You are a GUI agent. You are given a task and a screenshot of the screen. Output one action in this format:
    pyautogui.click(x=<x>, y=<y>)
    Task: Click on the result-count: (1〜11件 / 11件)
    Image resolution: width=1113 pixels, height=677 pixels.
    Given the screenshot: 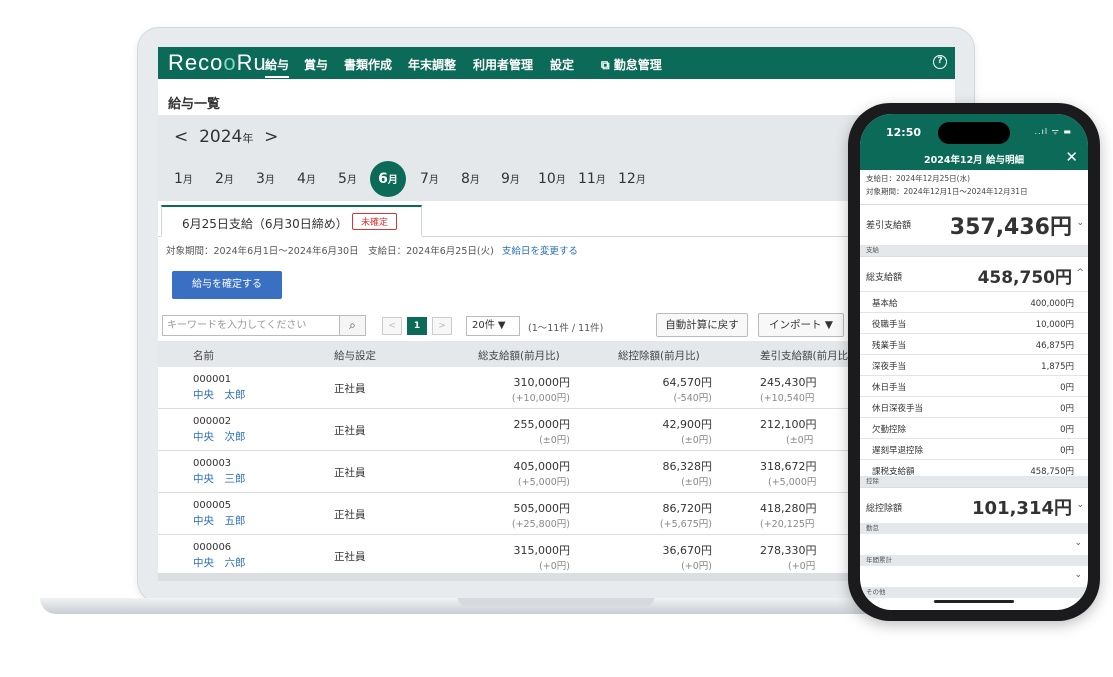 What is the action you would take?
    pyautogui.click(x=566, y=328)
    